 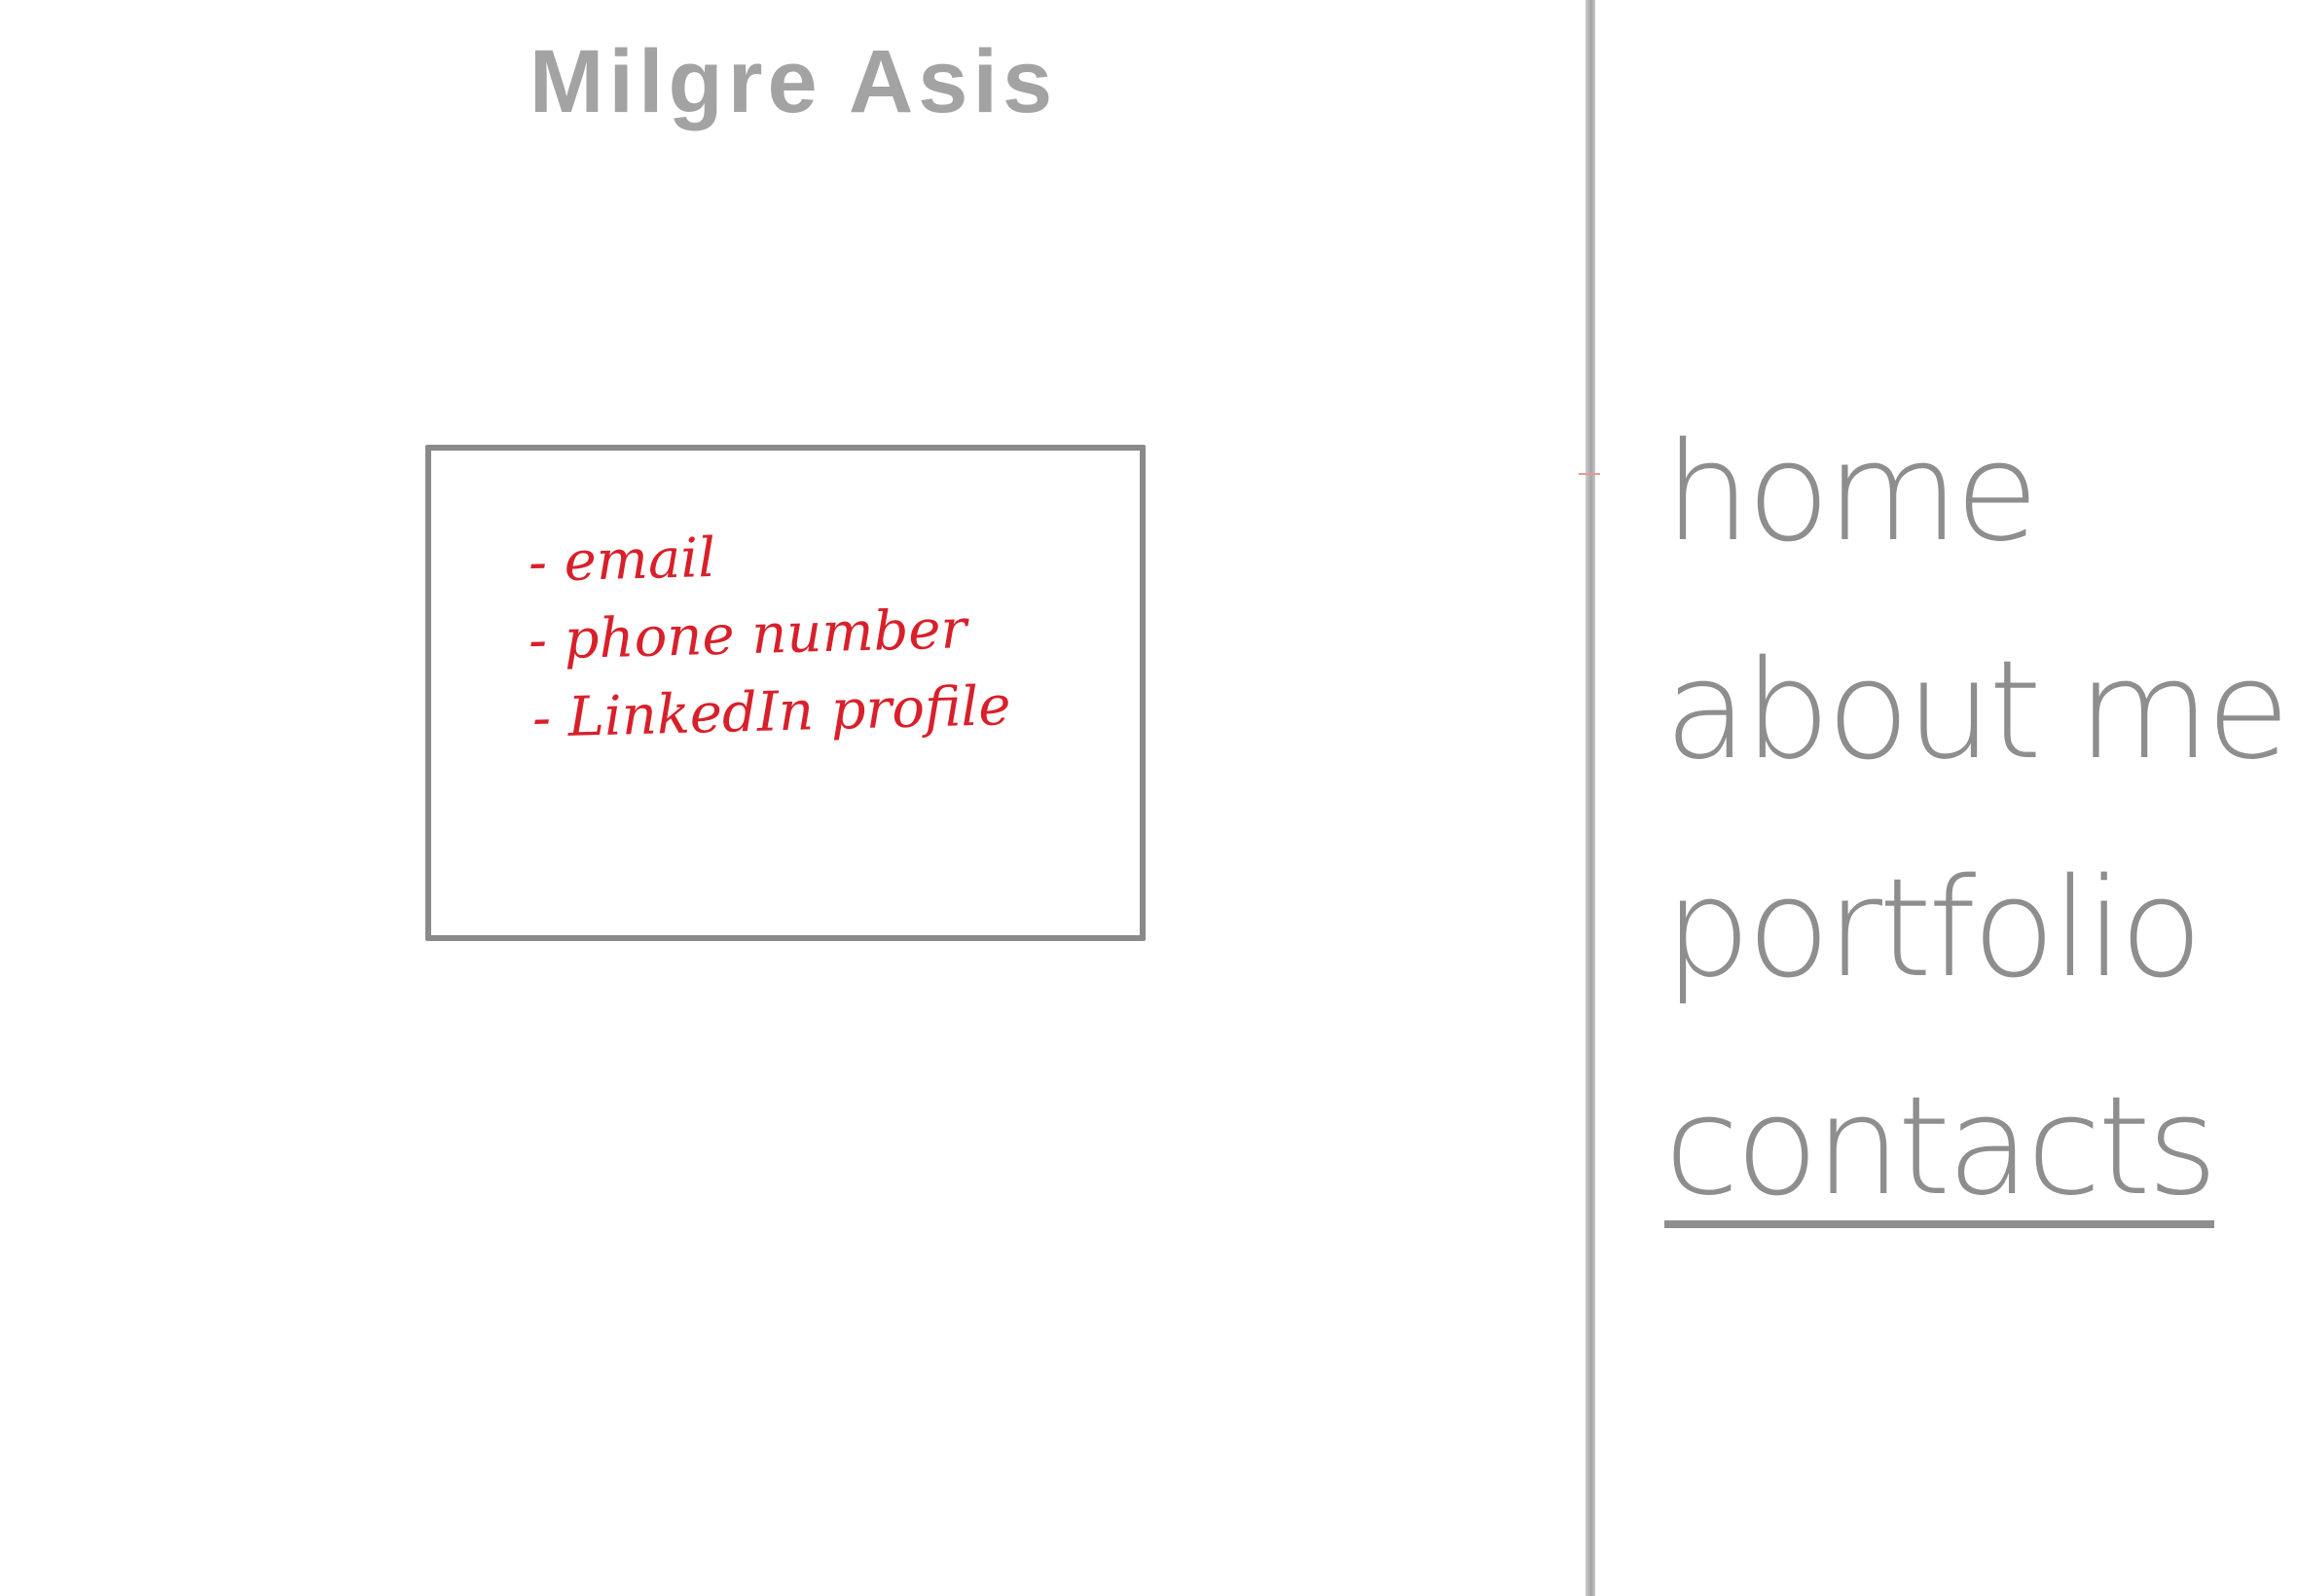 I want to click on nav-item-home: home, so click(x=1966, y=493).